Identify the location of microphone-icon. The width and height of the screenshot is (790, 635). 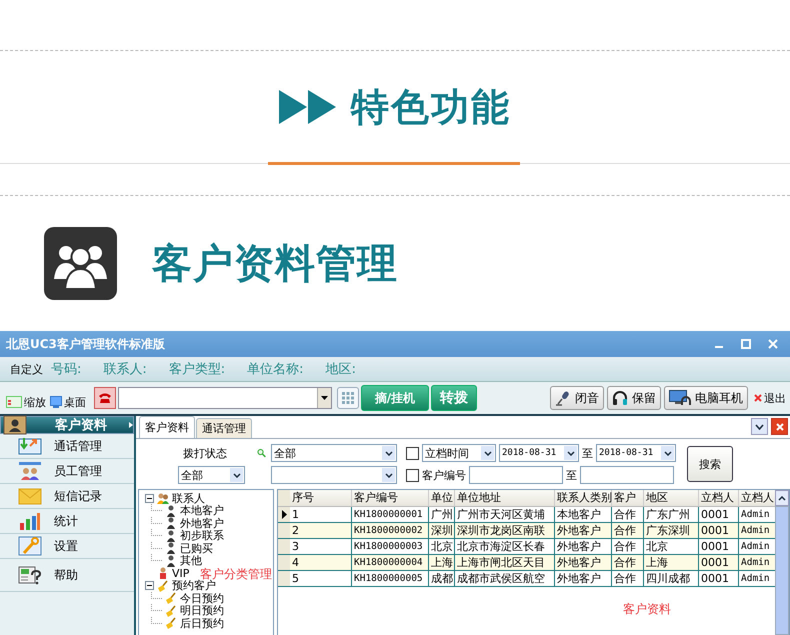
(563, 398).